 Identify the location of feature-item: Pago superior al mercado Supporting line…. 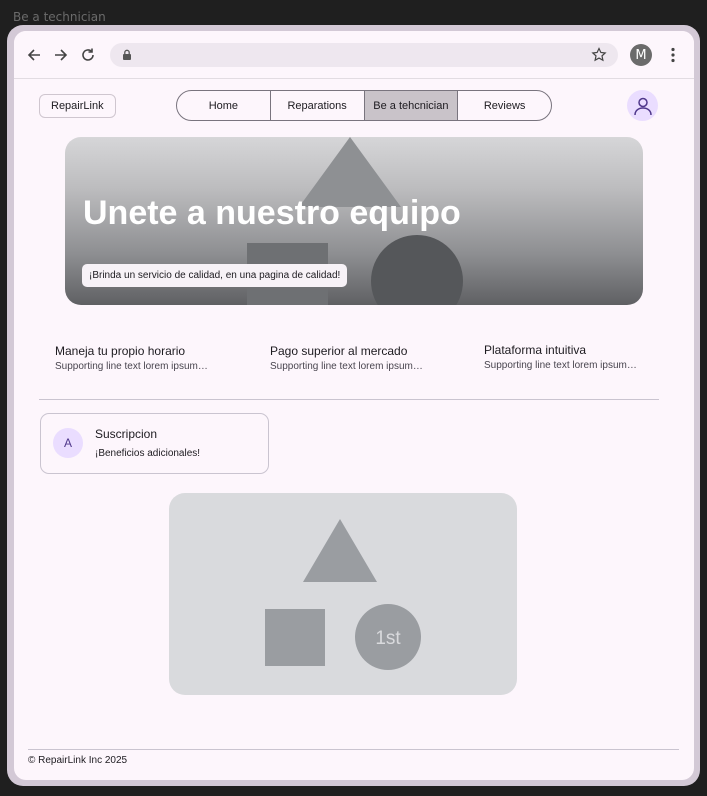
(360, 358).